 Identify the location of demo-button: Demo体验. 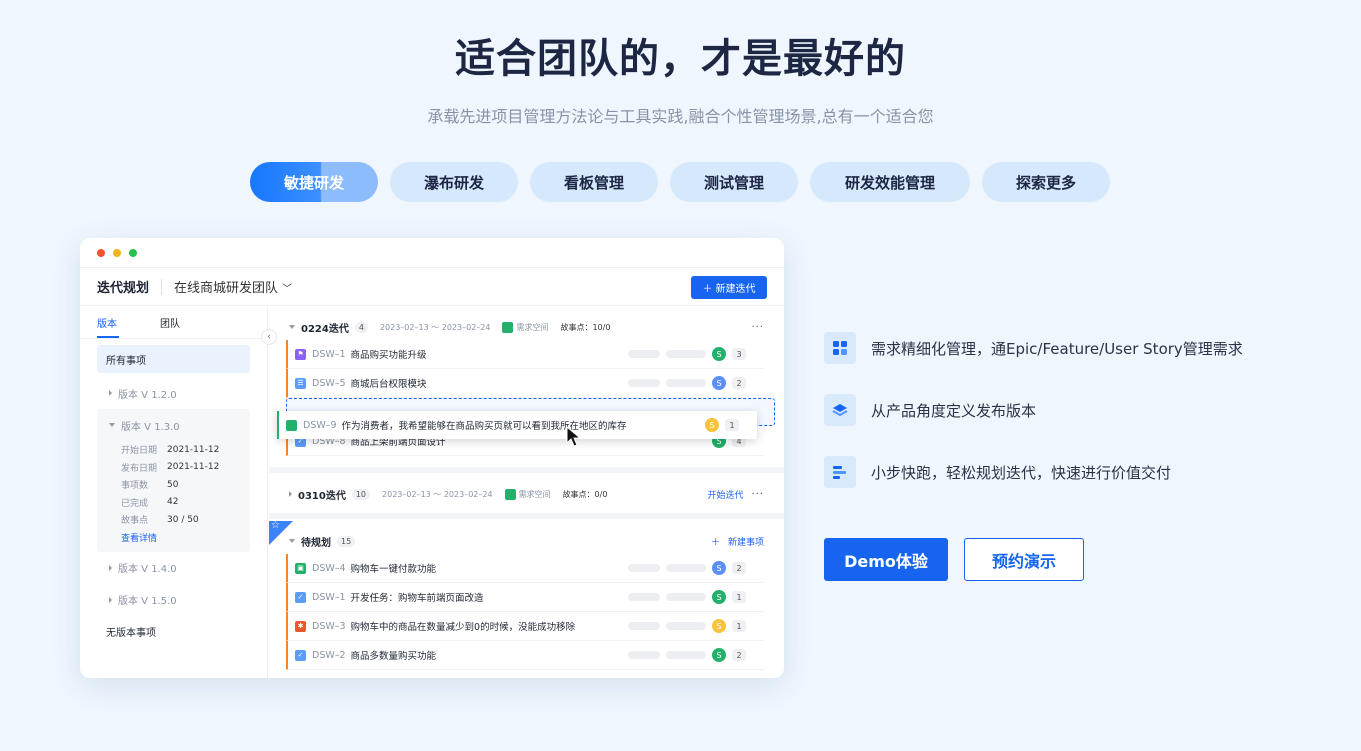
(886, 559).